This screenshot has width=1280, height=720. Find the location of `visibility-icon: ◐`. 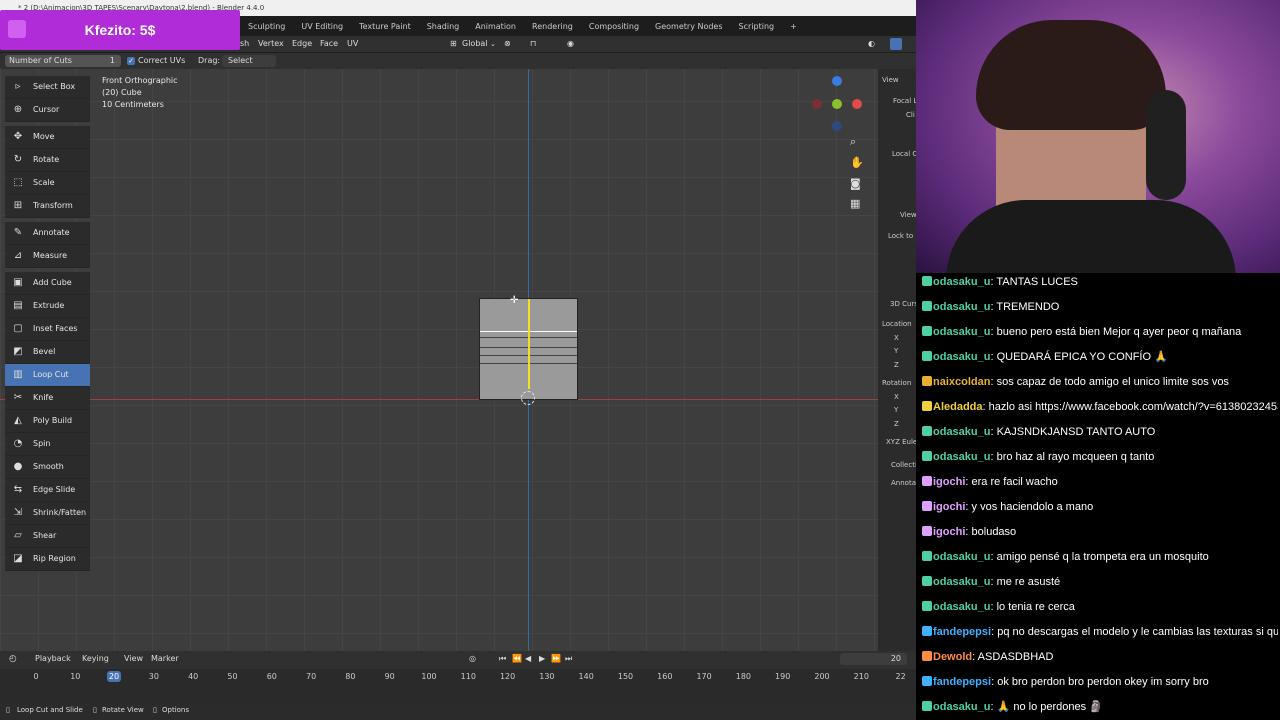

visibility-icon: ◐ is located at coordinates (871, 44).